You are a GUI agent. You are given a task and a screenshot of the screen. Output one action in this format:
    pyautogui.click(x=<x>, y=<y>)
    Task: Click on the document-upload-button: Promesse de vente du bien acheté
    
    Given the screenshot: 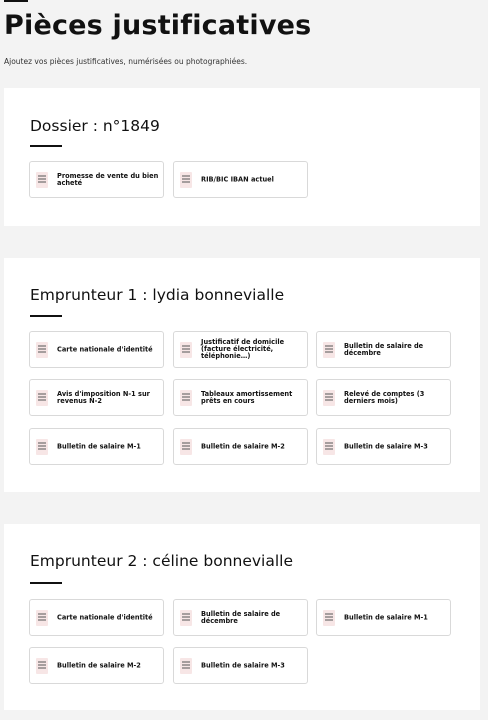 What is the action you would take?
    pyautogui.click(x=96, y=179)
    